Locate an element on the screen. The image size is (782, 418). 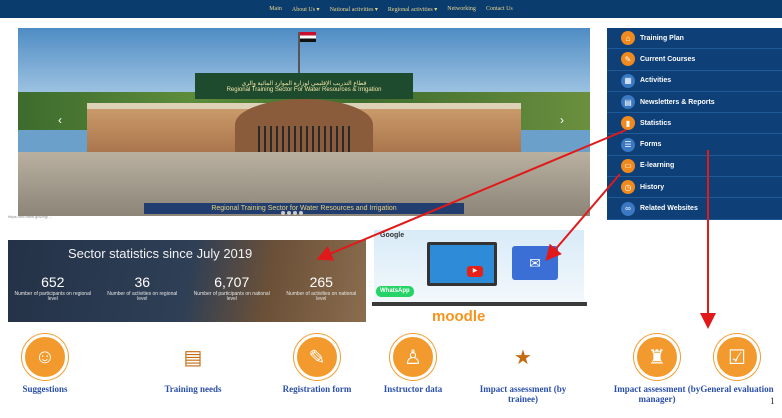
sidebar-item-related-websites: ∞ Related Websites is located at coordinates (694, 209).